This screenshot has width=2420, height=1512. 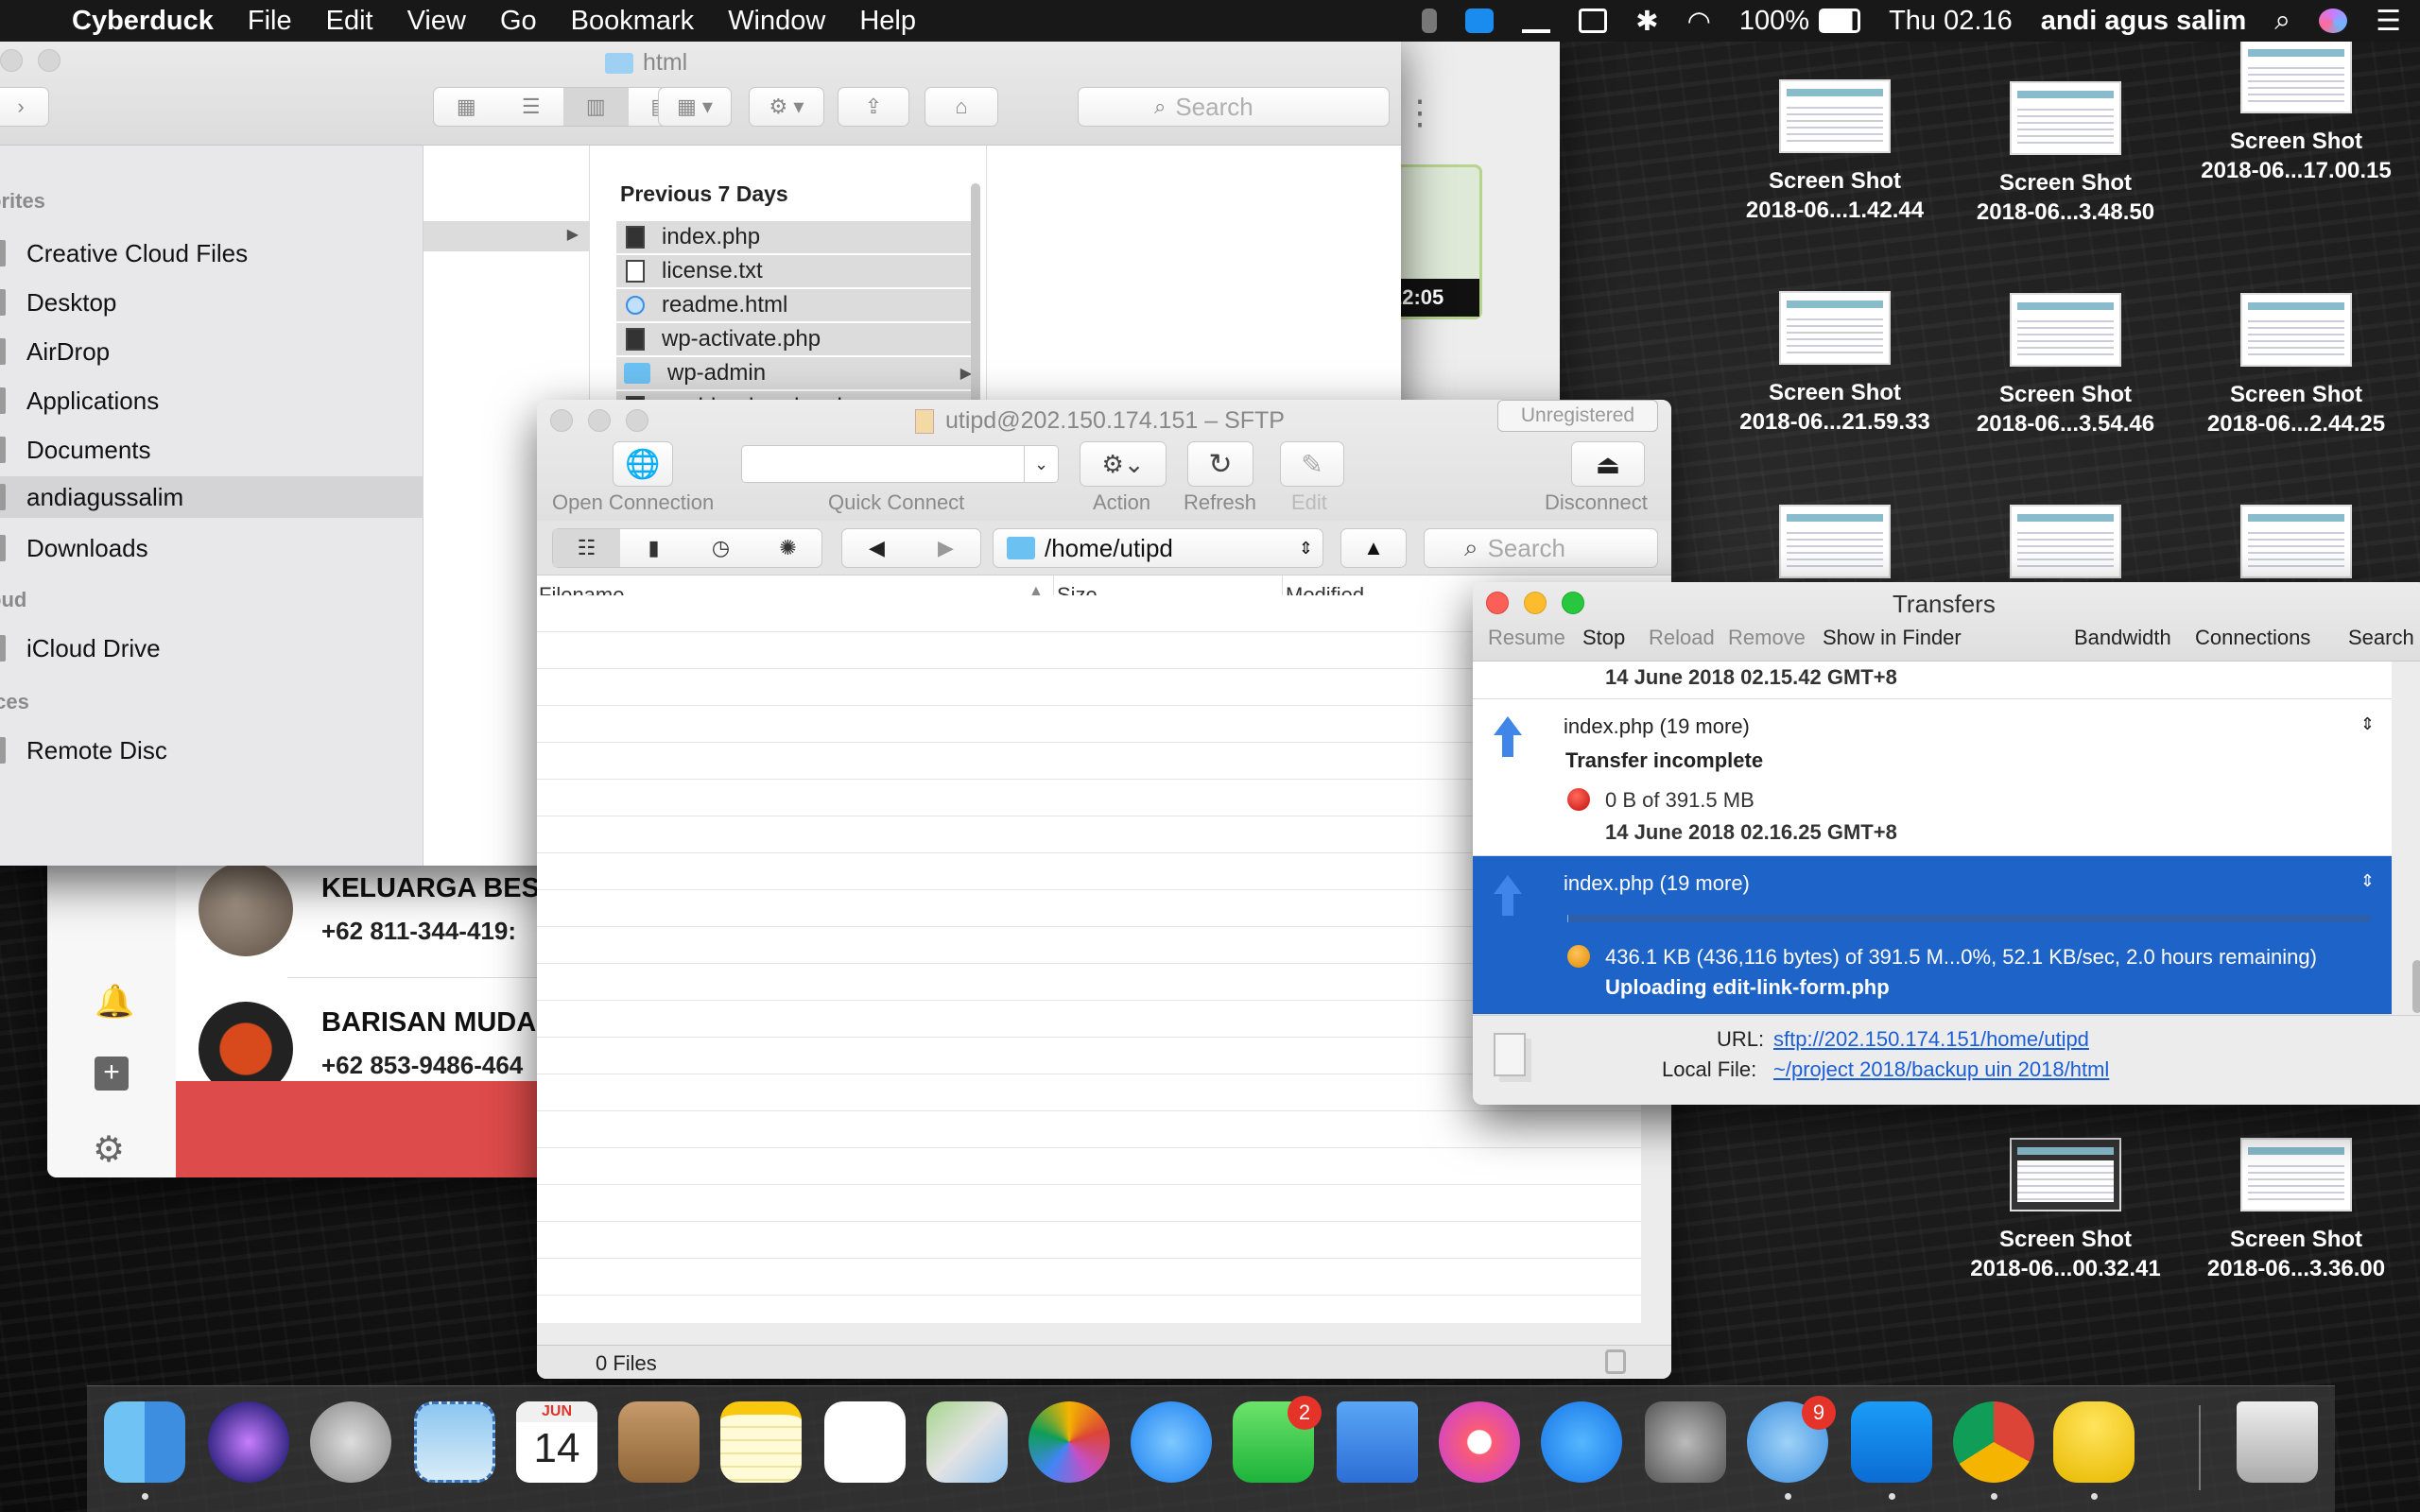 I want to click on siri-icon, so click(x=2333, y=21).